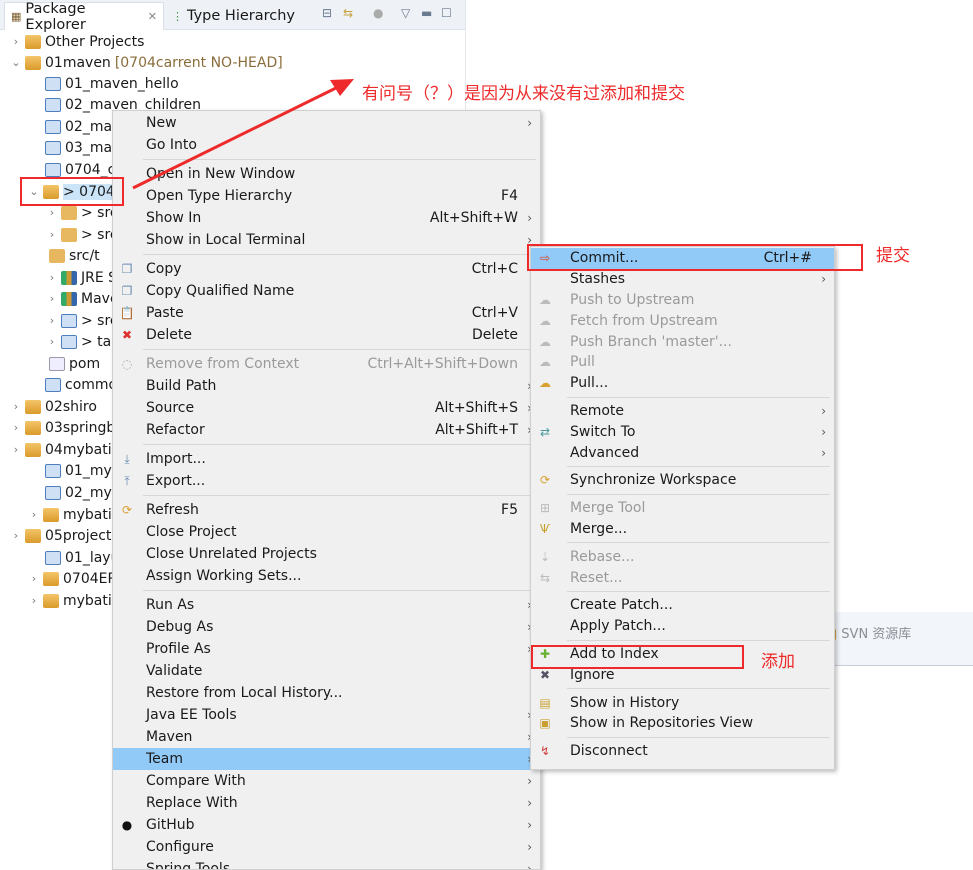  What do you see at coordinates (188, 865) in the screenshot?
I see `menu-item-label: Spring Tools` at bounding box center [188, 865].